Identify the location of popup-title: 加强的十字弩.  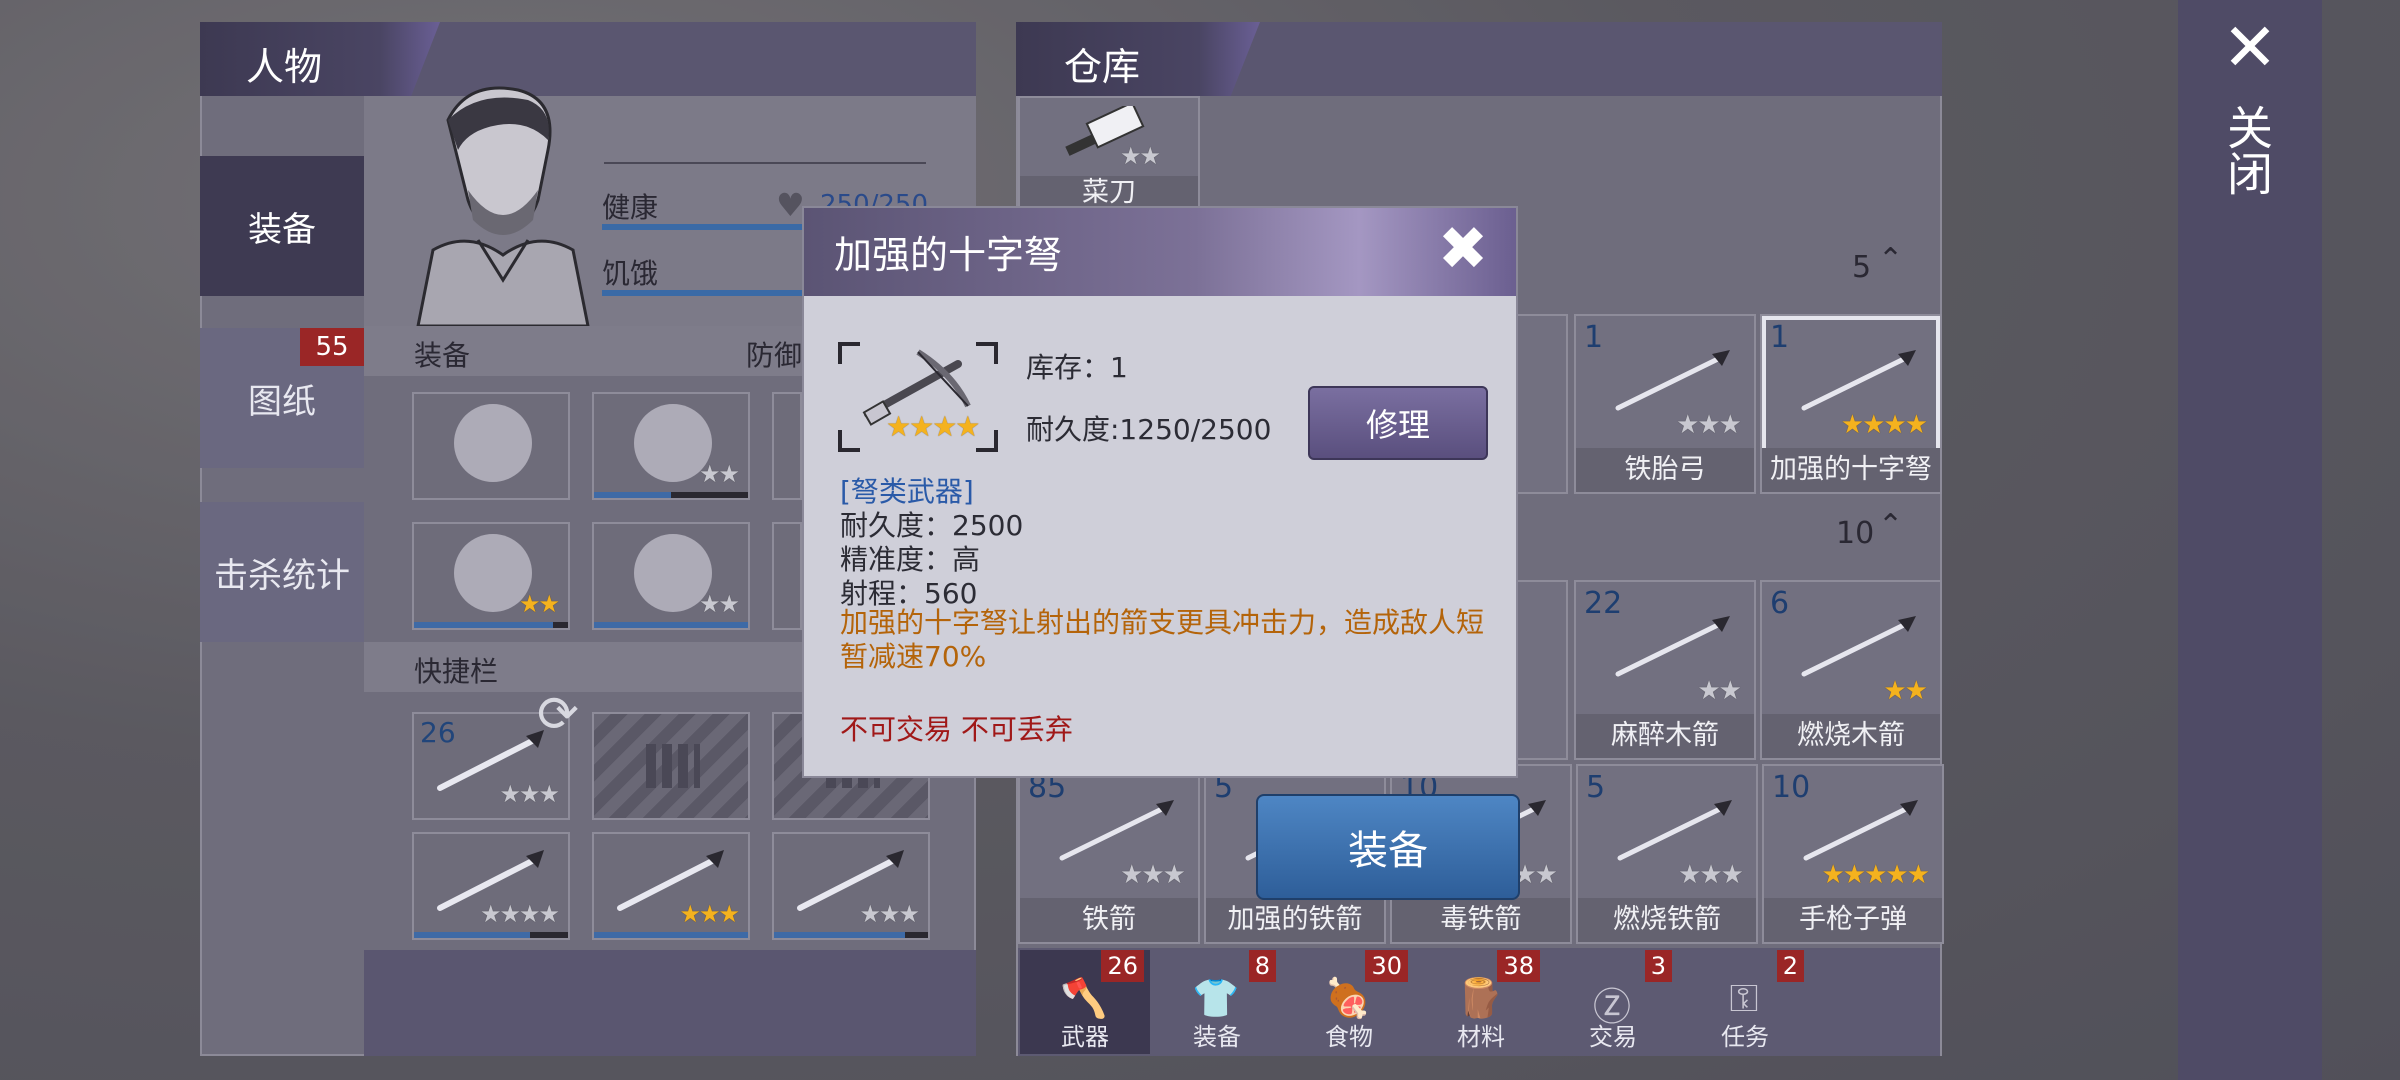
(948, 255).